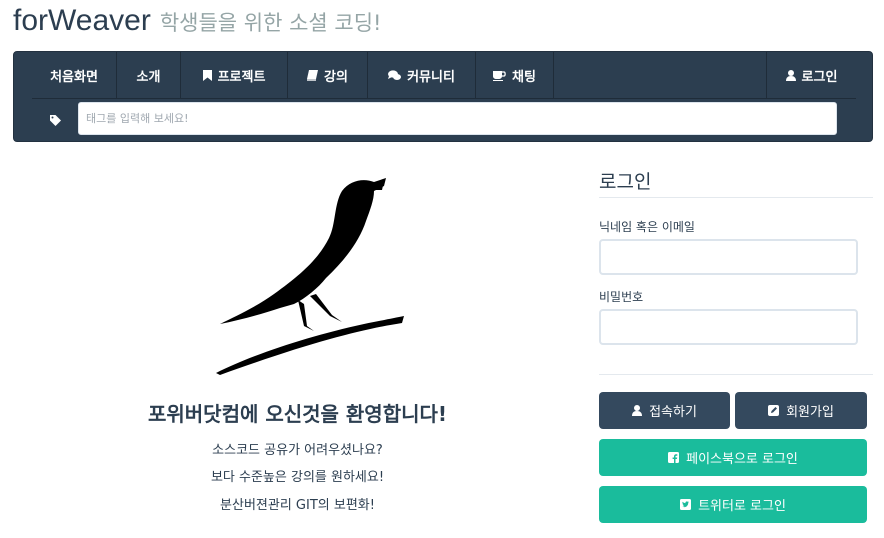 This screenshot has height=538, width=884. What do you see at coordinates (728, 257) in the screenshot?
I see `id-field` at bounding box center [728, 257].